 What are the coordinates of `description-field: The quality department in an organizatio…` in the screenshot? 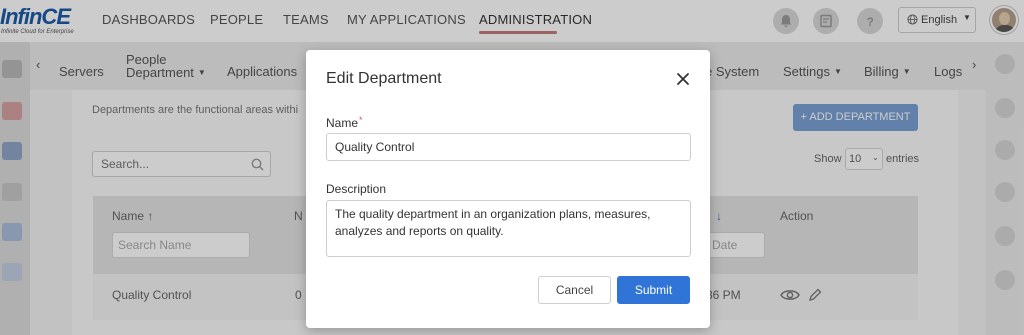 It's located at (508, 228).